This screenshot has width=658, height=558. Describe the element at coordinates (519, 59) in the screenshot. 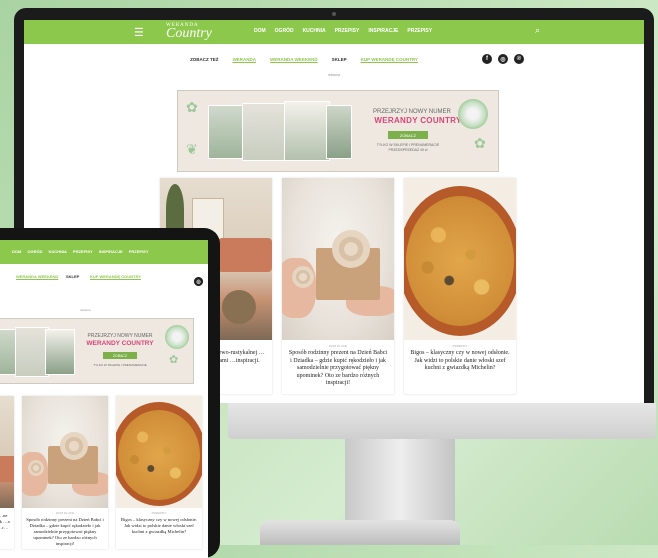

I see `pinterest-icon: ℗` at that location.